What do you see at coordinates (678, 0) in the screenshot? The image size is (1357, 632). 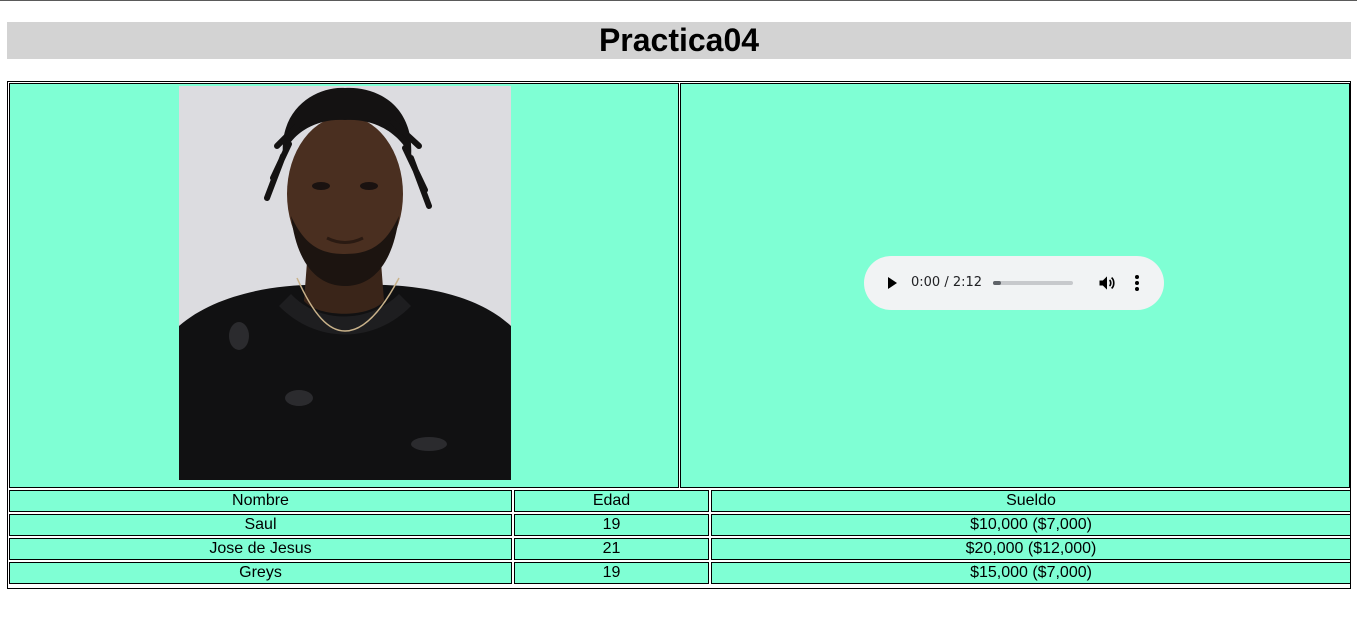 I see `top-rule` at bounding box center [678, 0].